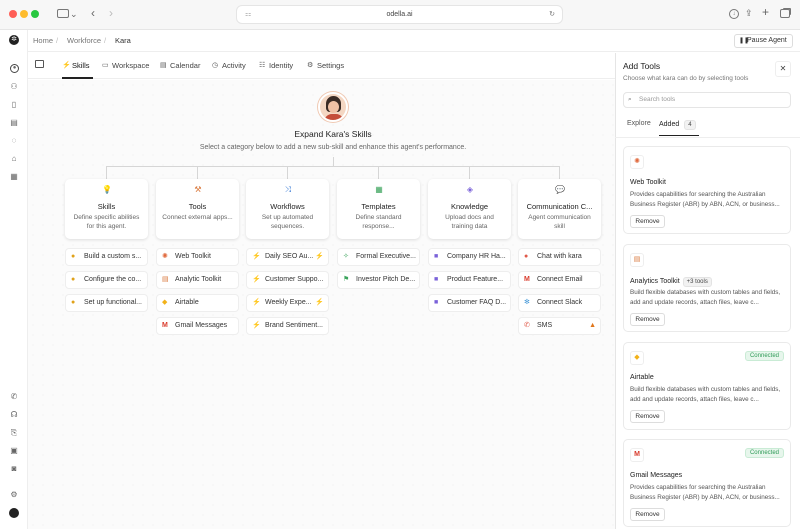  What do you see at coordinates (526, 256) in the screenshot?
I see `chat-icon: ●` at bounding box center [526, 256].